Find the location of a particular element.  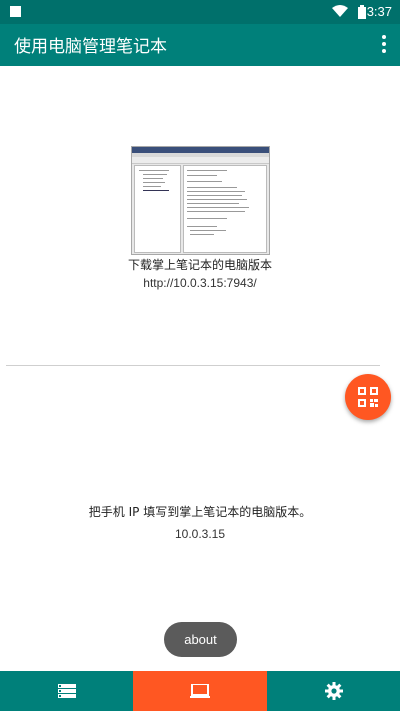

qr-code-icon is located at coordinates (368, 397).